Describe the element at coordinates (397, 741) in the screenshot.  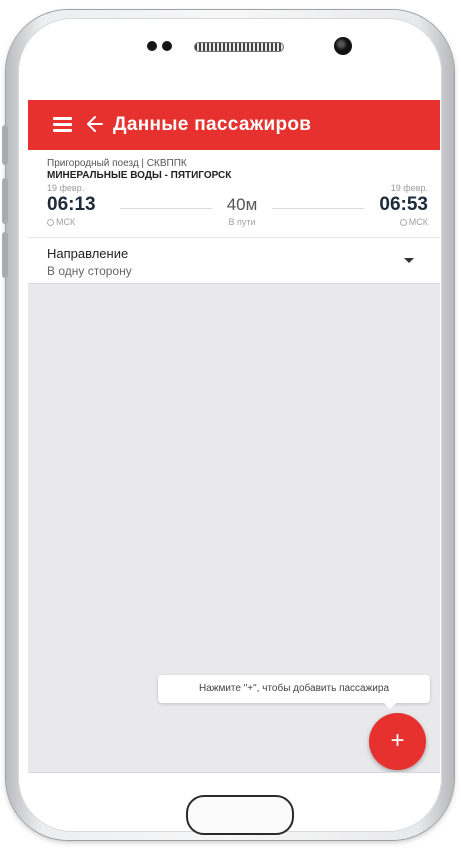
I see `add-passenger-button: +` at that location.